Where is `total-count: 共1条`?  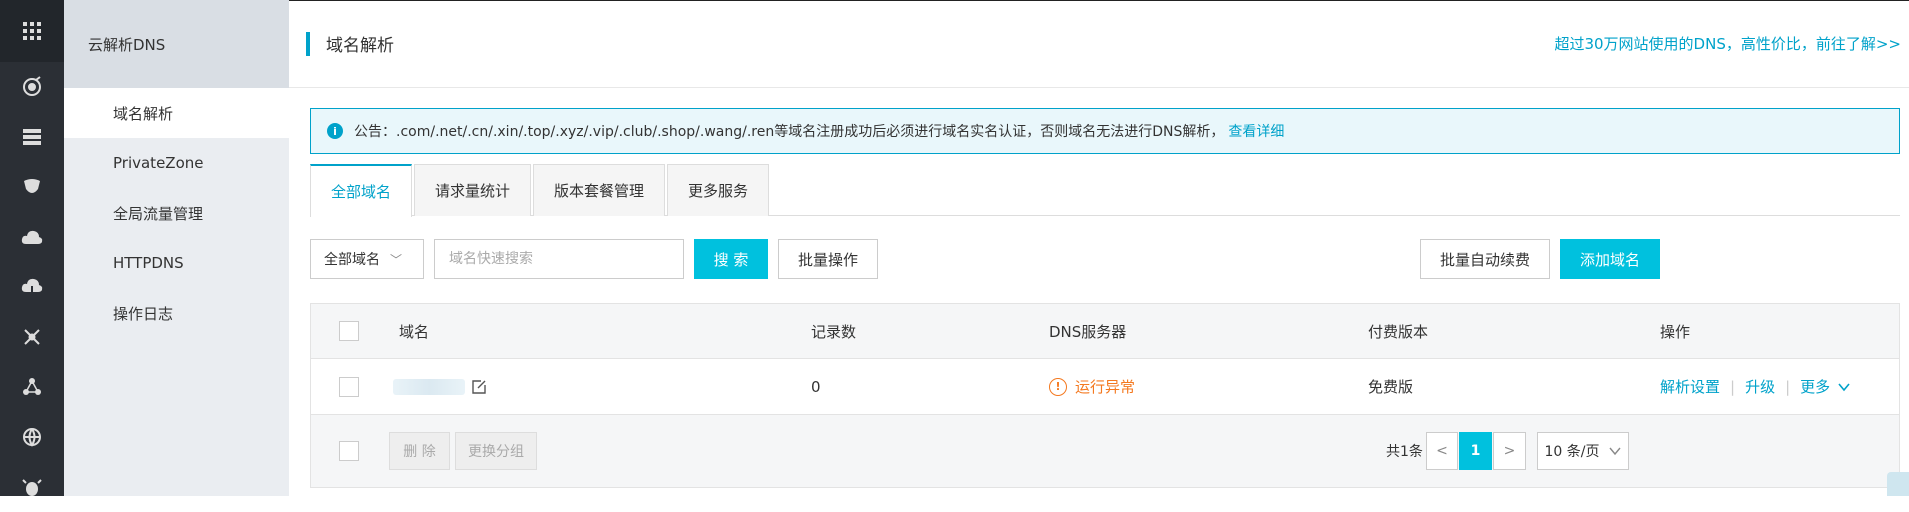 total-count: 共1条 is located at coordinates (1404, 452).